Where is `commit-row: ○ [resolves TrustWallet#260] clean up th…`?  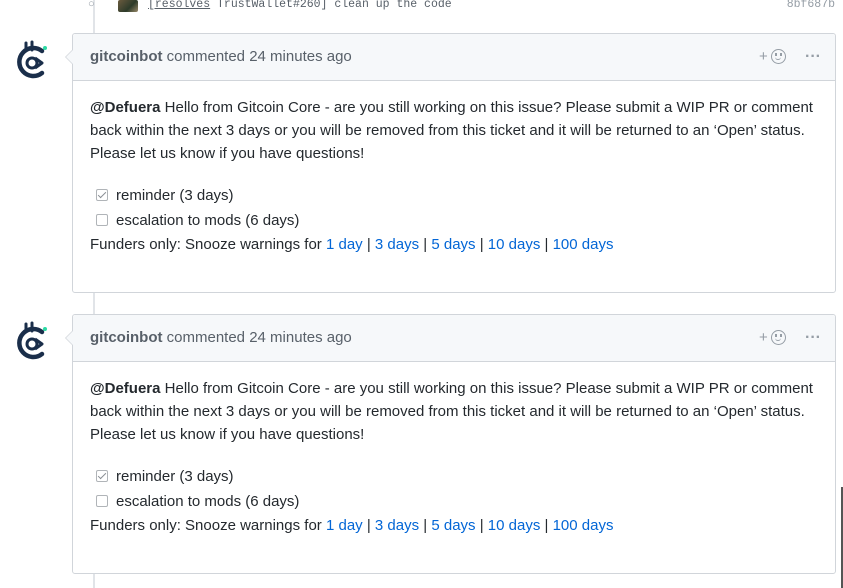 commit-row: ○ [resolves TrustWallet#260] clean up th… is located at coordinates (421, 7).